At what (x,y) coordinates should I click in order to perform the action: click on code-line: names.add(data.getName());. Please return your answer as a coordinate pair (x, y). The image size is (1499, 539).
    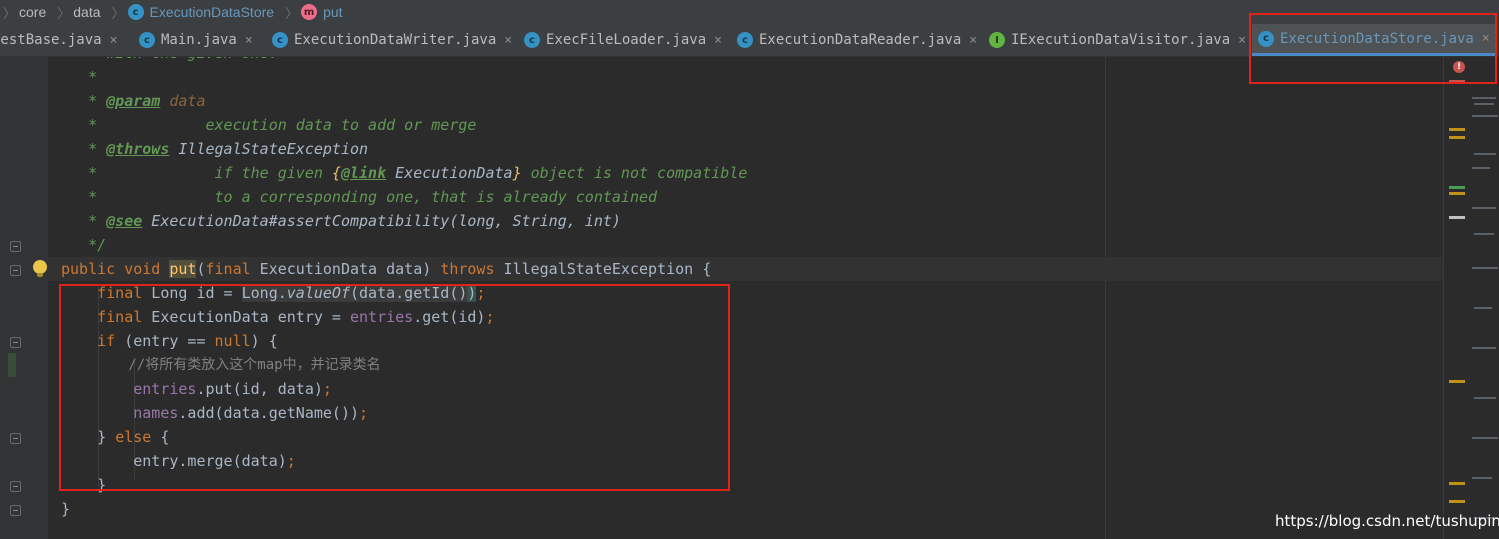
    Looking at the image, I should click on (214, 413).